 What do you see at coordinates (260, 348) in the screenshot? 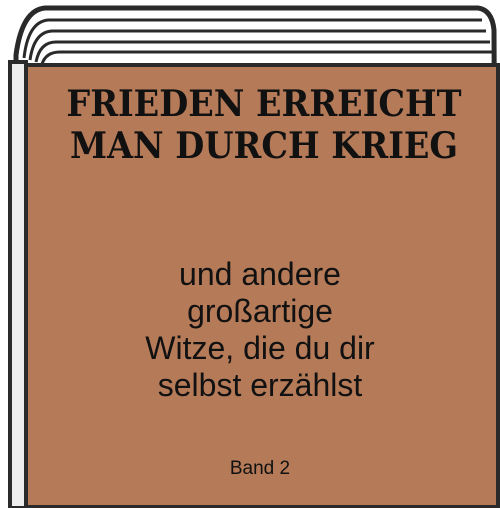
I see `book-subtitle-line-3: Witze, die du dir` at bounding box center [260, 348].